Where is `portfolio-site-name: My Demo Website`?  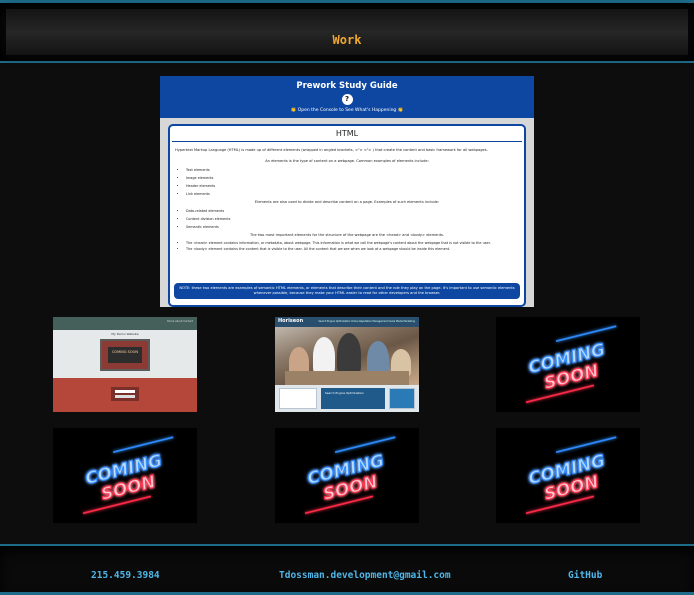 portfolio-site-name: My Demo Website is located at coordinates (125, 334).